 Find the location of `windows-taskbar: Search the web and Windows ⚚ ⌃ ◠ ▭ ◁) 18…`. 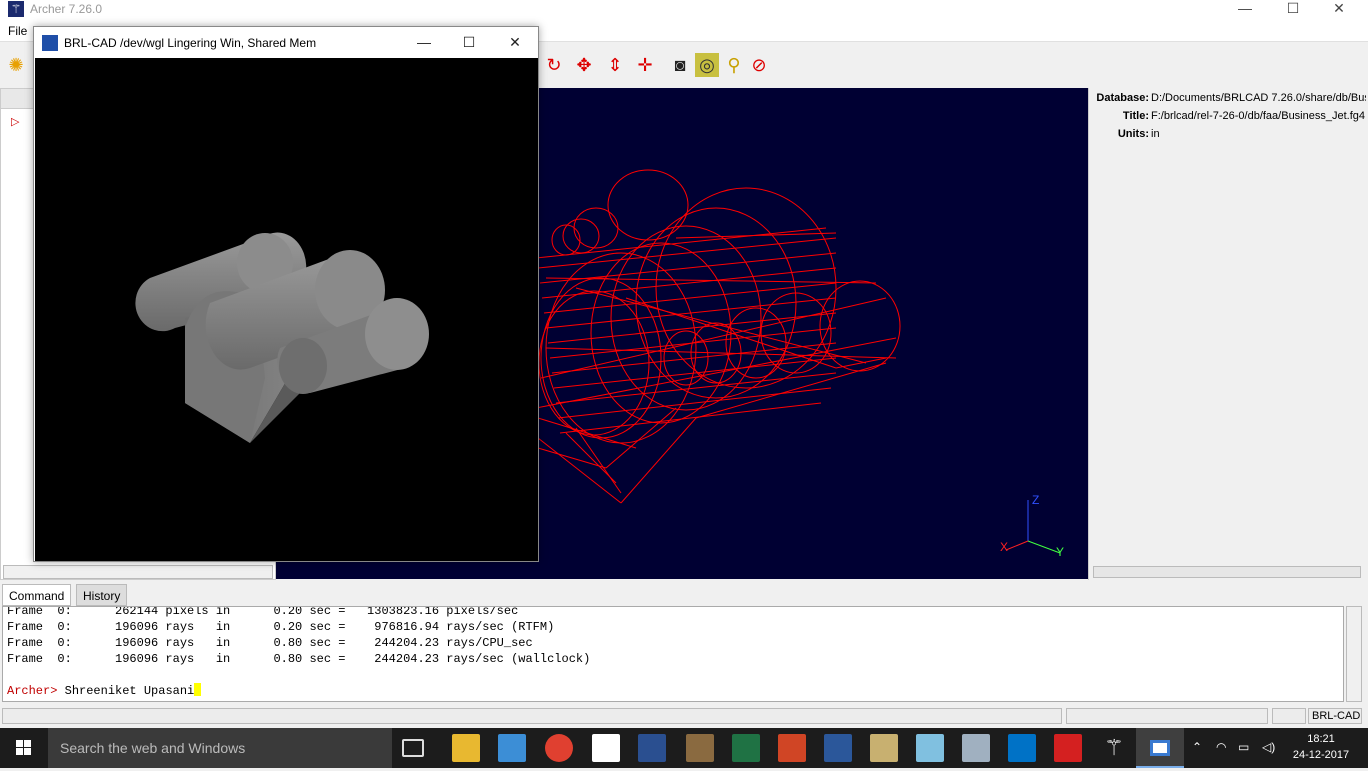

windows-taskbar: Search the web and Windows ⚚ ⌃ ◠ ▭ ◁) 18… is located at coordinates (684, 748).